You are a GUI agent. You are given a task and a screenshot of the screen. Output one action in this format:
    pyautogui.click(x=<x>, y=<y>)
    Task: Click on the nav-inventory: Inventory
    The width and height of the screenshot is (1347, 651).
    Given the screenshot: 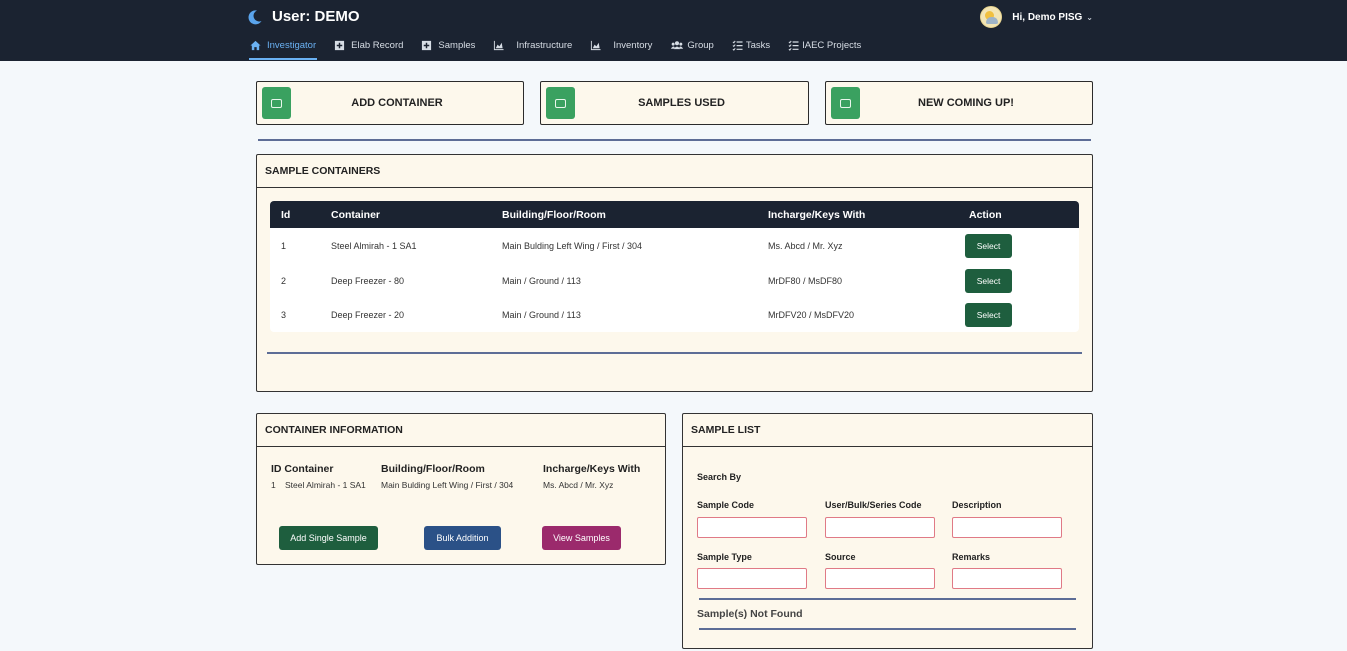 What is the action you would take?
    pyautogui.click(x=621, y=45)
    